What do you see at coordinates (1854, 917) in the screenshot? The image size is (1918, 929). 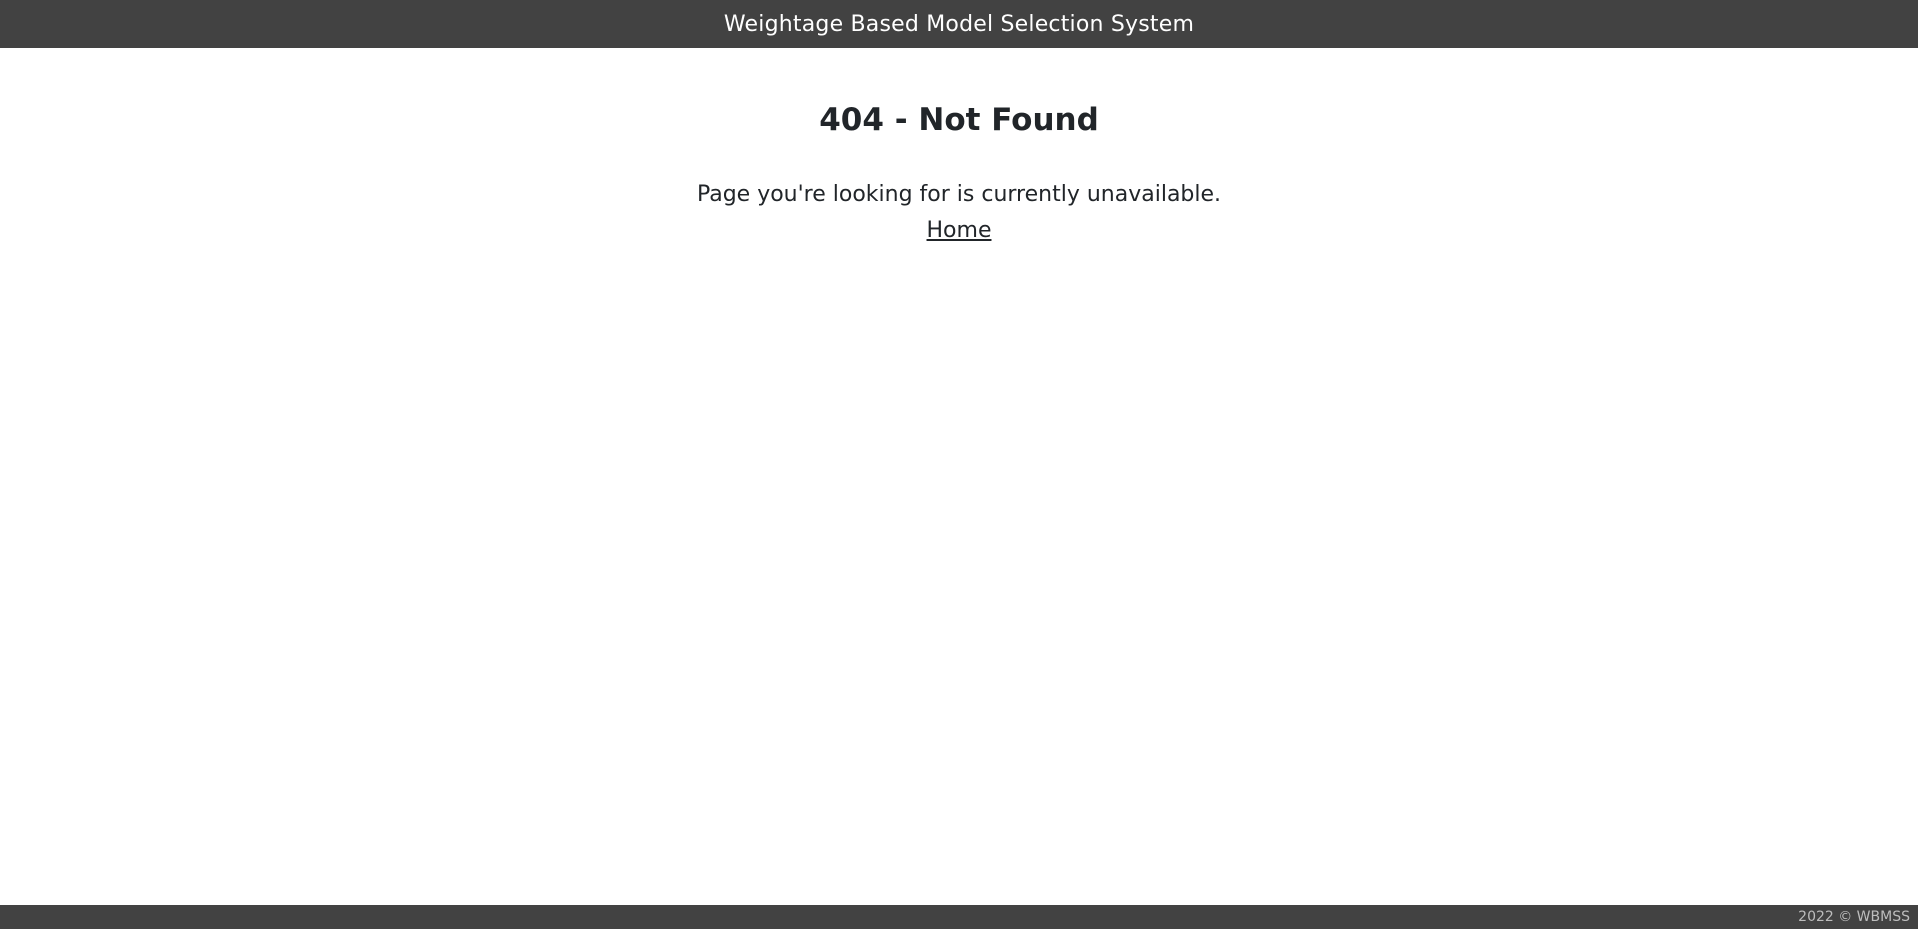 I see `copyright-text: 2022 © WBMSS` at bounding box center [1854, 917].